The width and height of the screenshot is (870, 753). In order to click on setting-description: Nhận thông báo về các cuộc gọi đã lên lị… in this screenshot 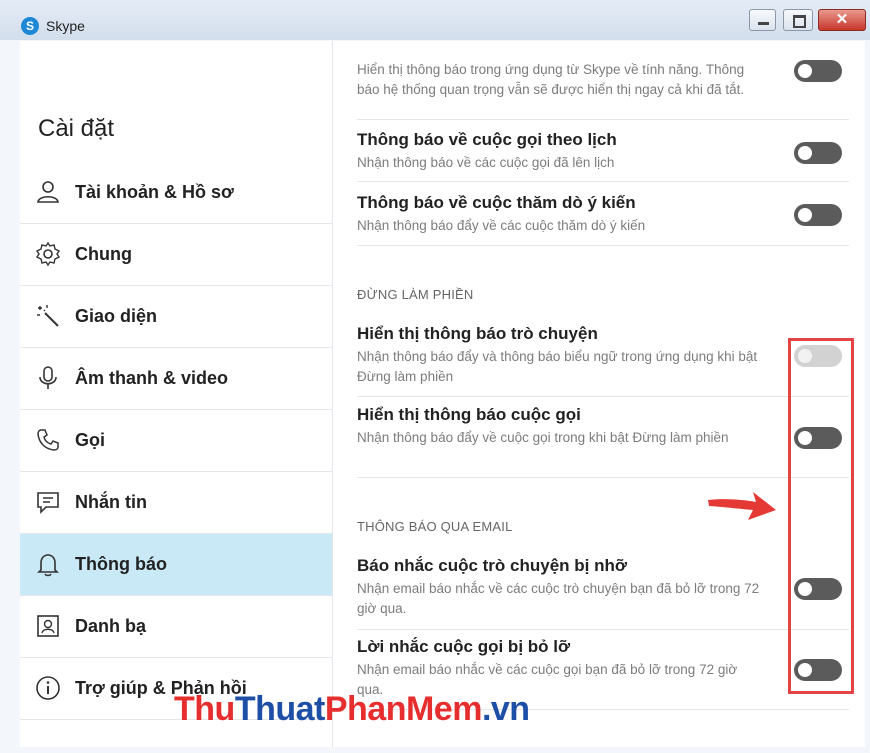, I will do `click(486, 162)`.